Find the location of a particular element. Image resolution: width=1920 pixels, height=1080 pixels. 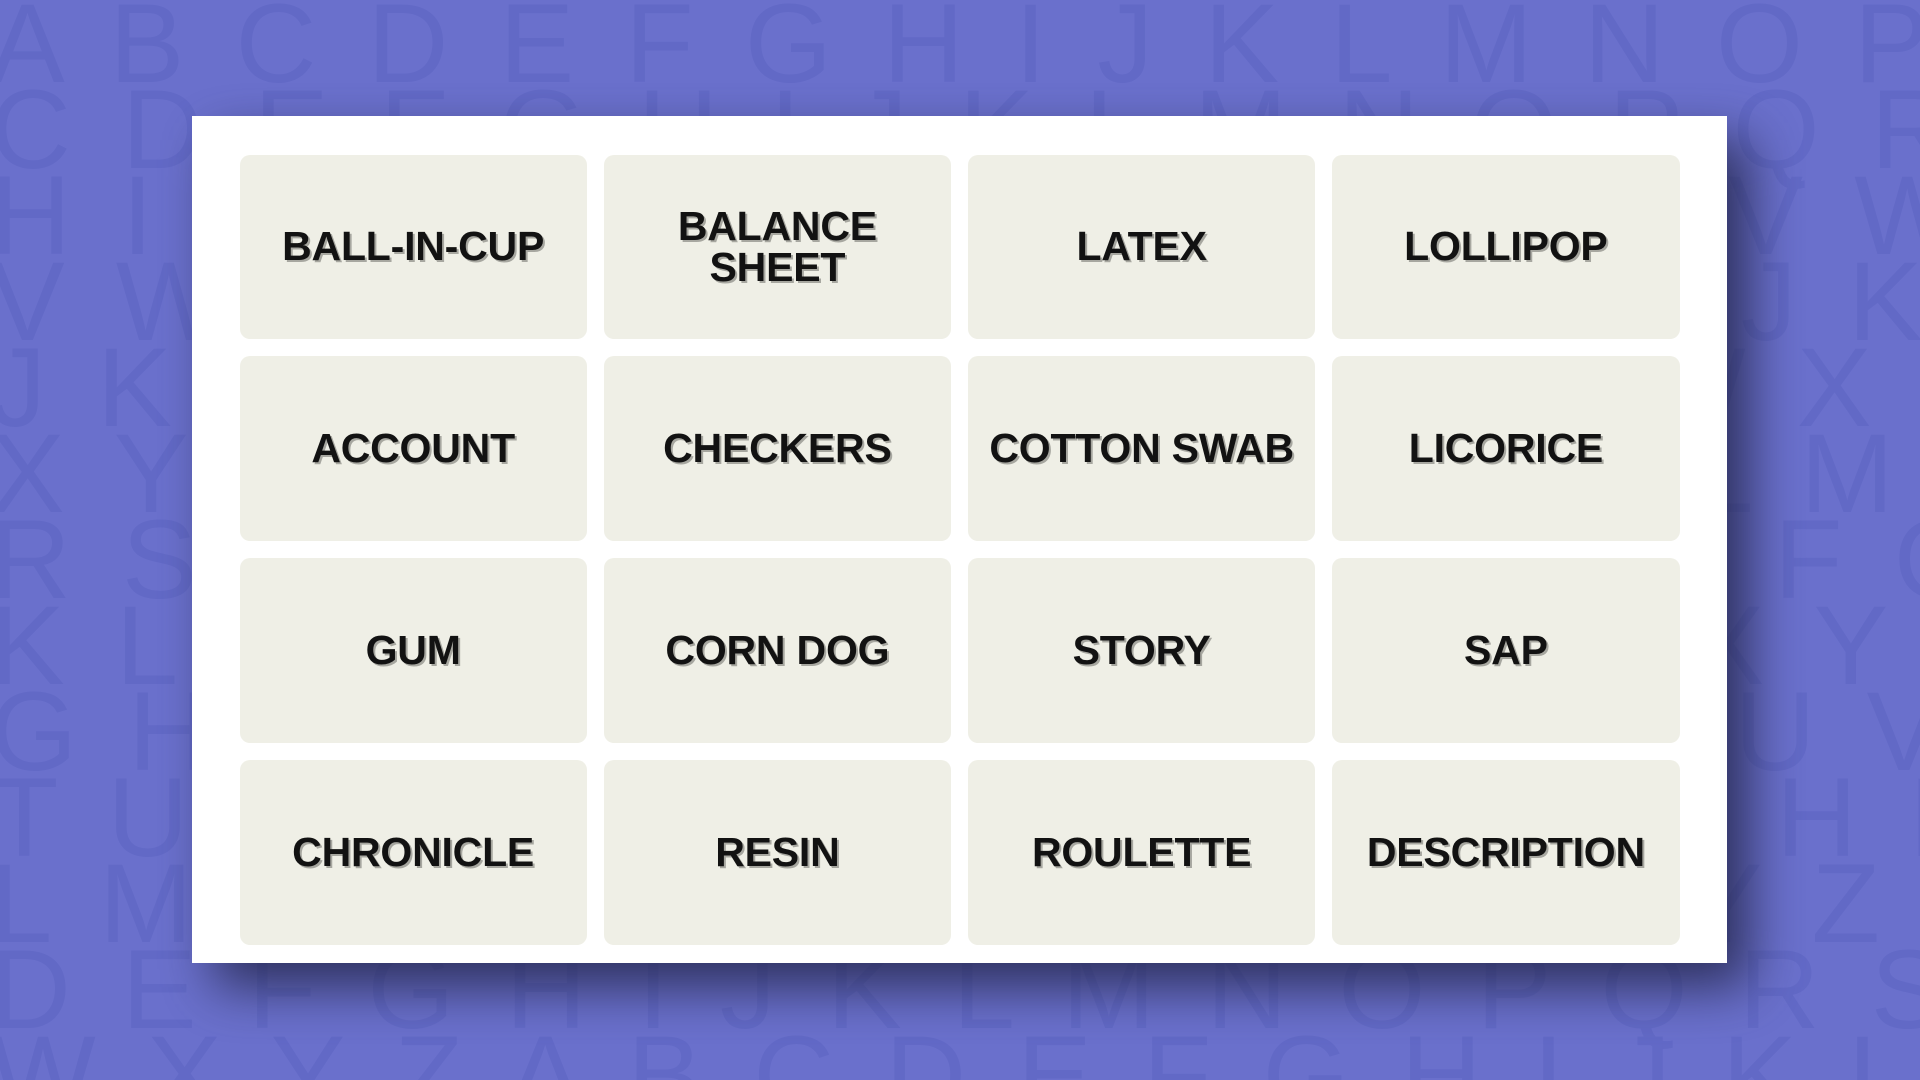

word-tile-label: STORY is located at coordinates (1141, 649).